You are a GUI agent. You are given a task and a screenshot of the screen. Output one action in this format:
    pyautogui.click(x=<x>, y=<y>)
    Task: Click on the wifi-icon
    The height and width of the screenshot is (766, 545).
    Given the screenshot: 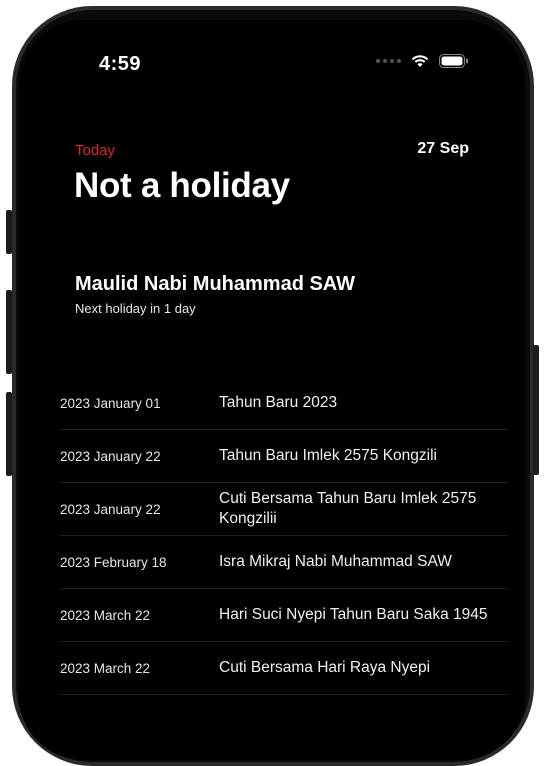 What is the action you would take?
    pyautogui.click(x=420, y=61)
    